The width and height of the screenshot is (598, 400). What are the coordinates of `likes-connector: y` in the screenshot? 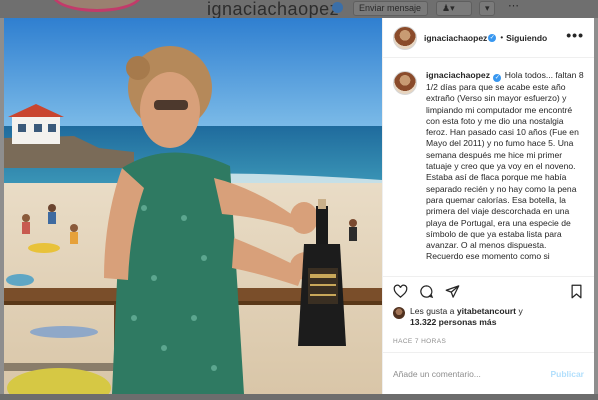 It's located at (520, 311).